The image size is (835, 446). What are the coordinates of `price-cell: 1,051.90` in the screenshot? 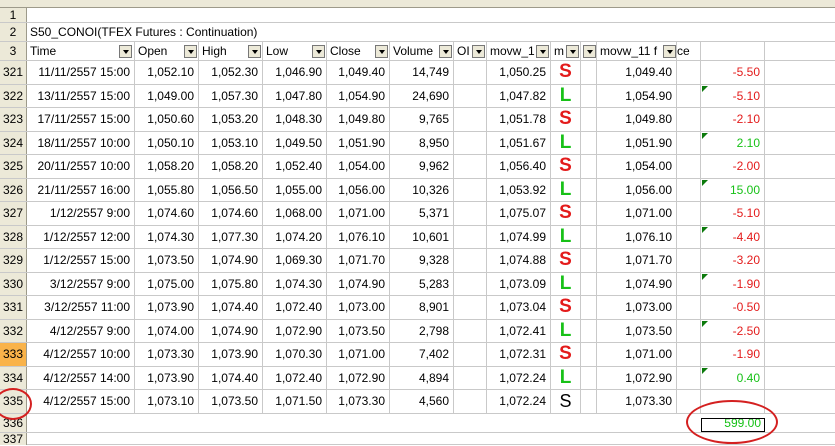 It's located at (637, 143).